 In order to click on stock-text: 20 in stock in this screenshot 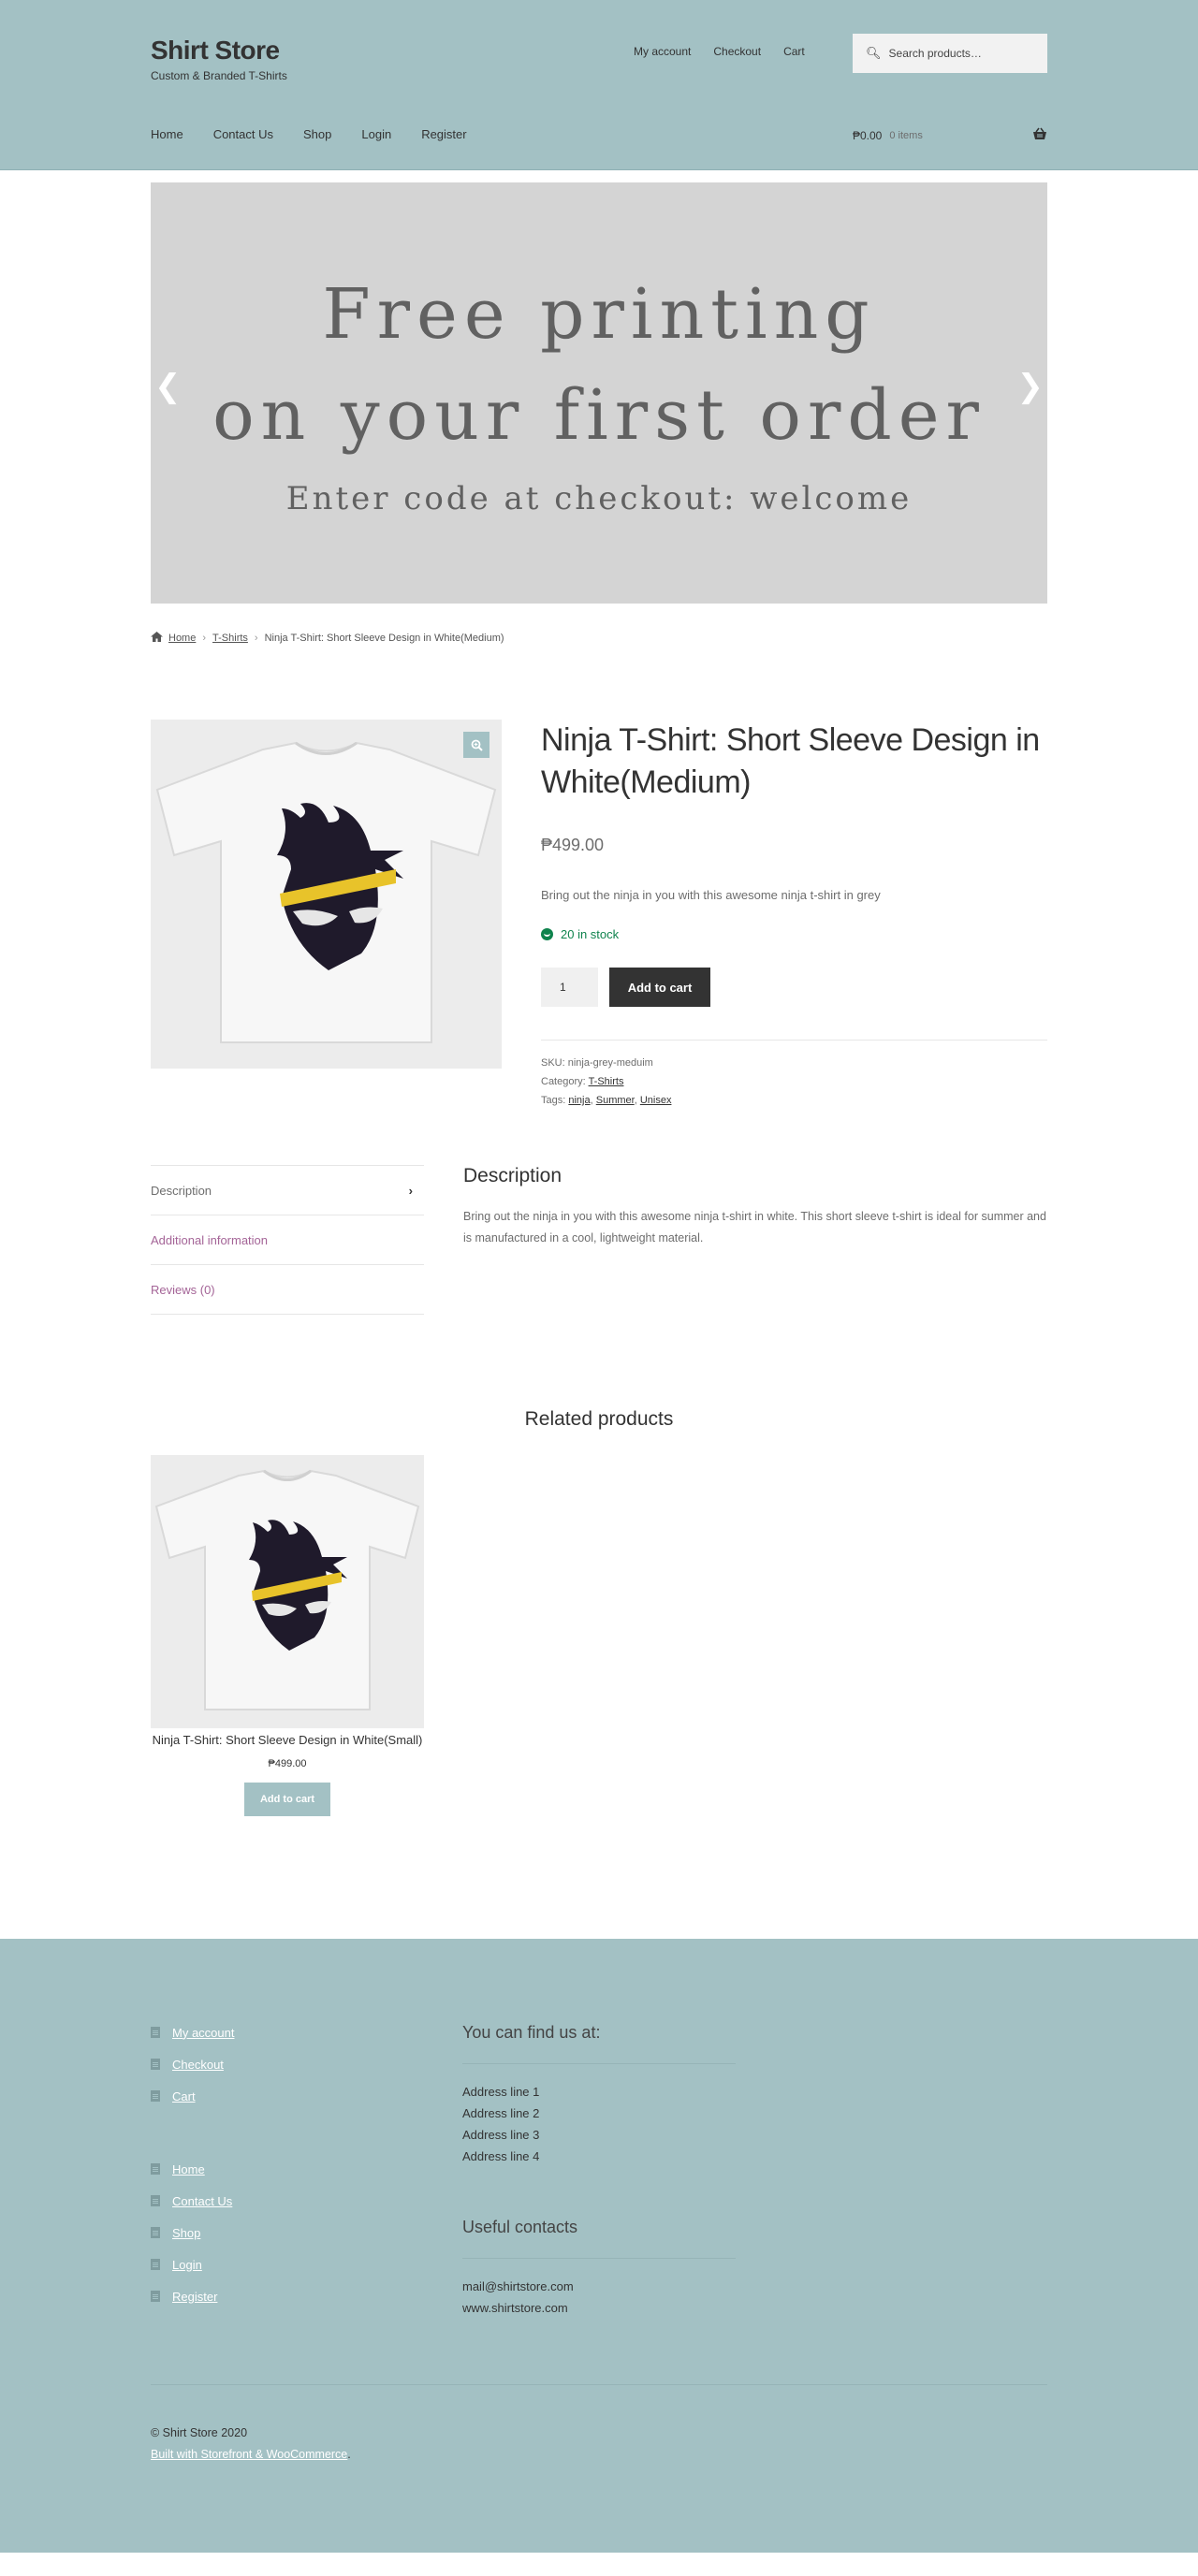, I will do `click(590, 934)`.